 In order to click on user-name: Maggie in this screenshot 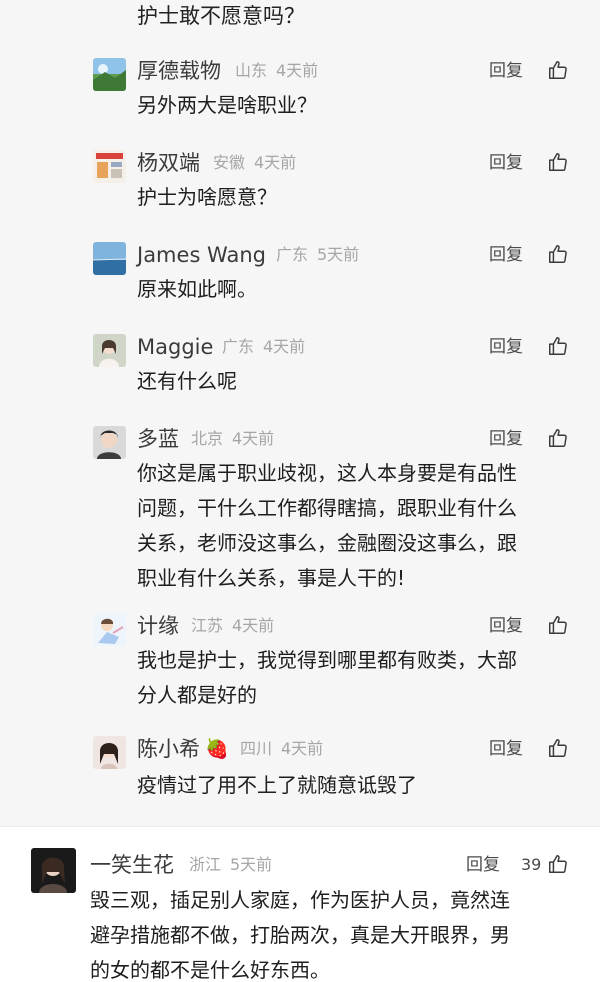, I will do `click(175, 347)`.